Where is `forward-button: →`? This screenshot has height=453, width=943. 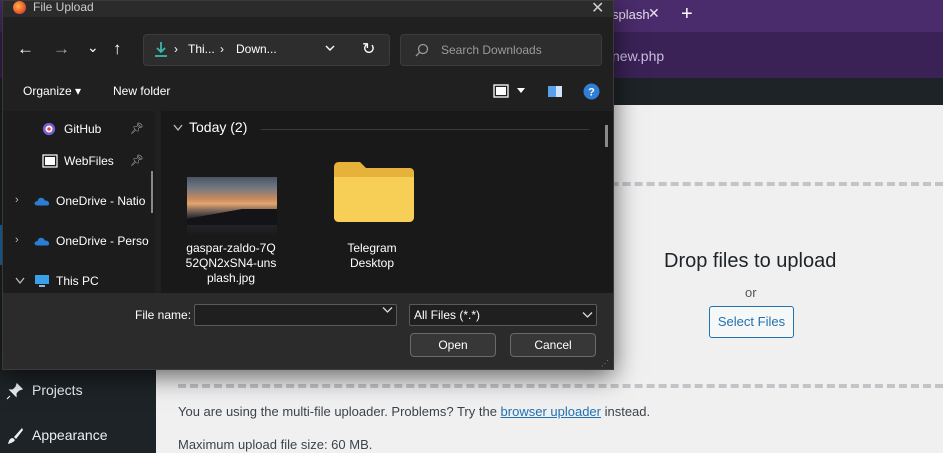
forward-button: → is located at coordinates (61, 49).